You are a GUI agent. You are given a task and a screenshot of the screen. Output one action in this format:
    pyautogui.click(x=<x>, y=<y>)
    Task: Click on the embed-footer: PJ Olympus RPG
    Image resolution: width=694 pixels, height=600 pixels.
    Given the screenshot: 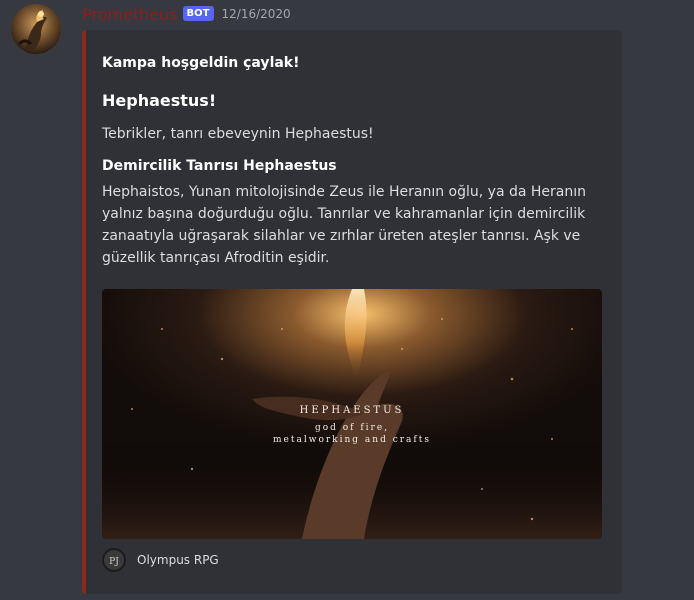 What is the action you would take?
    pyautogui.click(x=160, y=560)
    